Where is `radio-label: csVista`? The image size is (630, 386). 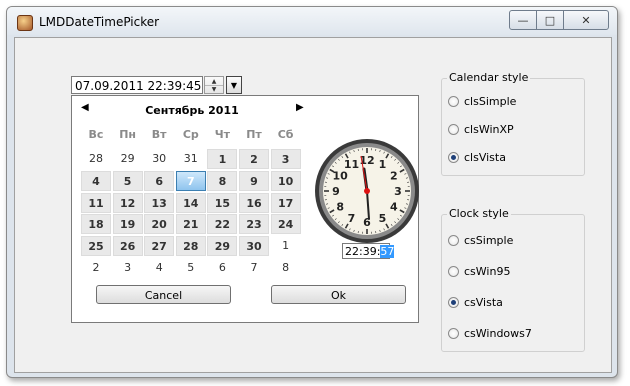 radio-label: csVista is located at coordinates (483, 302).